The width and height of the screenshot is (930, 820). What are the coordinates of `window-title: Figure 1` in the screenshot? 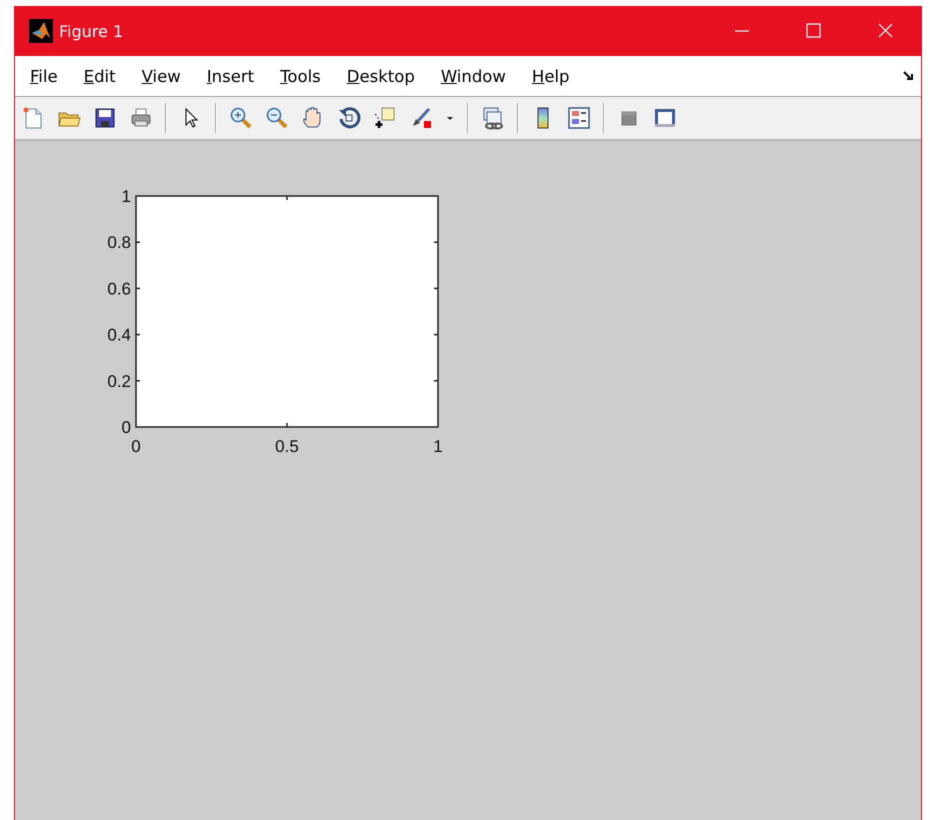 It's located at (91, 31).